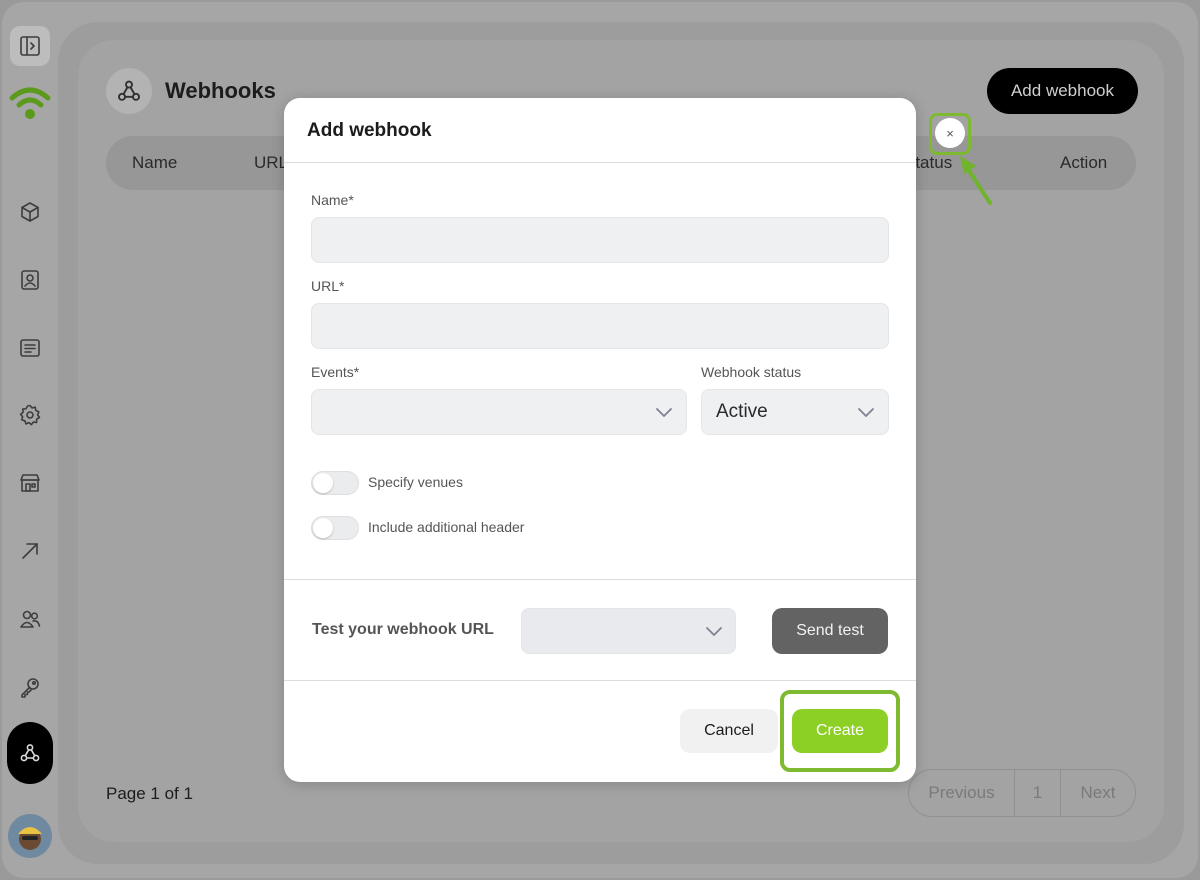 This screenshot has width=1200, height=880. I want to click on specify-venues-label: Specify venues, so click(415, 482).